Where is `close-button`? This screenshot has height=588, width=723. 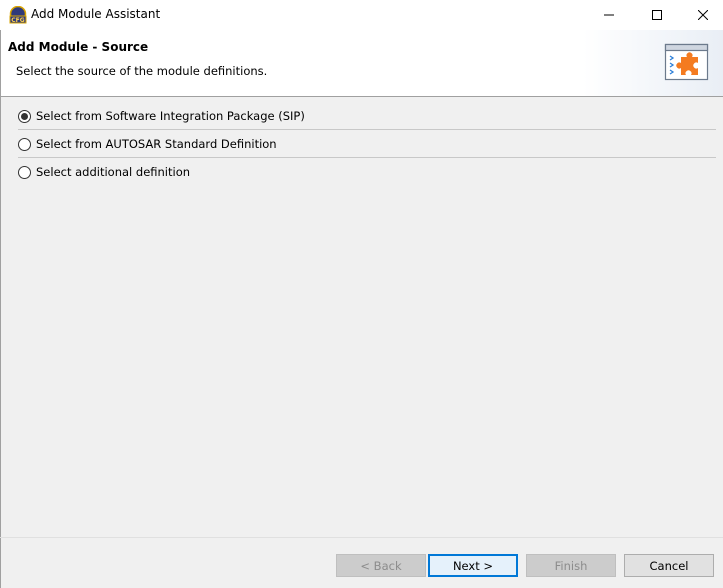 close-button is located at coordinates (701, 15).